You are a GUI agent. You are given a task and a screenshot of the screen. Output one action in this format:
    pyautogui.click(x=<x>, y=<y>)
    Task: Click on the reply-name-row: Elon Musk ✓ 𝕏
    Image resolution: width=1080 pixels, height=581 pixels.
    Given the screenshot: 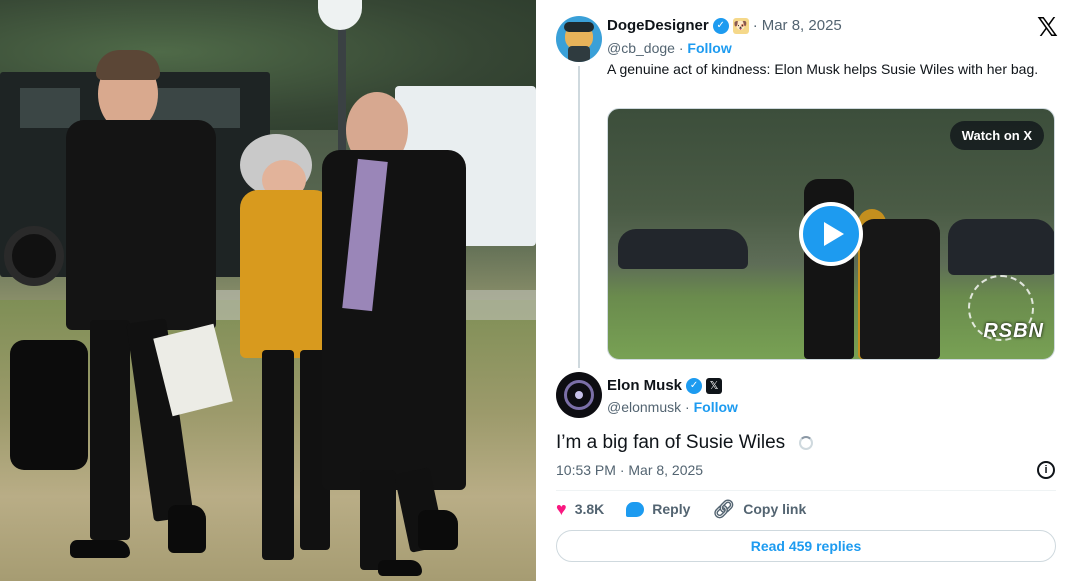 What is the action you would take?
    pyautogui.click(x=665, y=385)
    